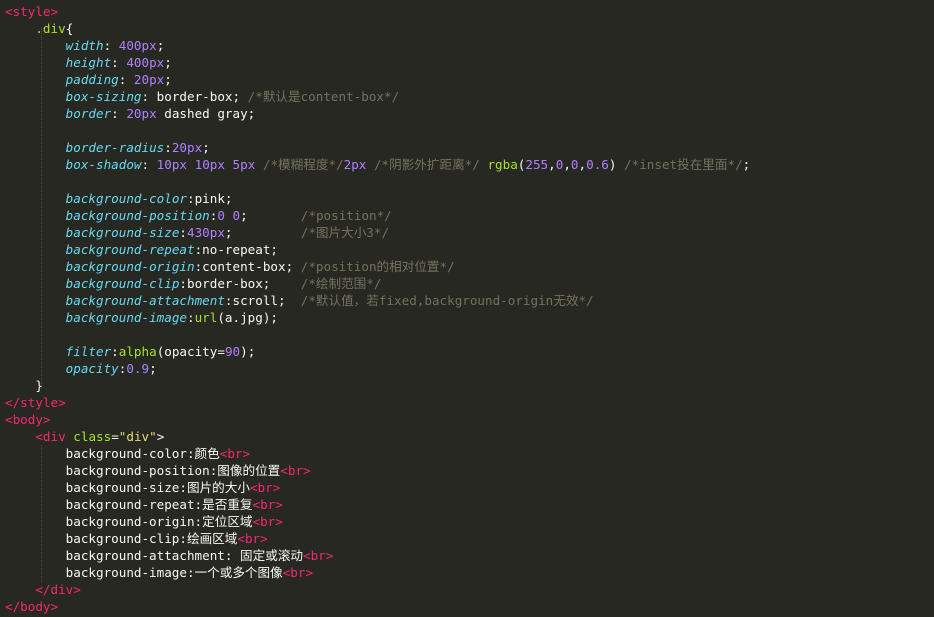 The width and height of the screenshot is (934, 617). What do you see at coordinates (107, 147) in the screenshot?
I see `line-border-radius: border-radius:20px;` at bounding box center [107, 147].